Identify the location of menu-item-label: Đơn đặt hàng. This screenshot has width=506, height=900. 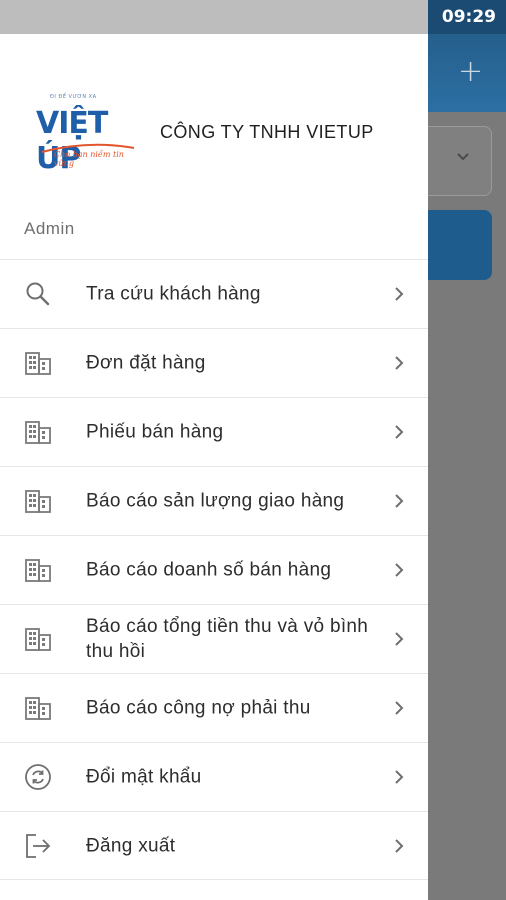
(146, 363).